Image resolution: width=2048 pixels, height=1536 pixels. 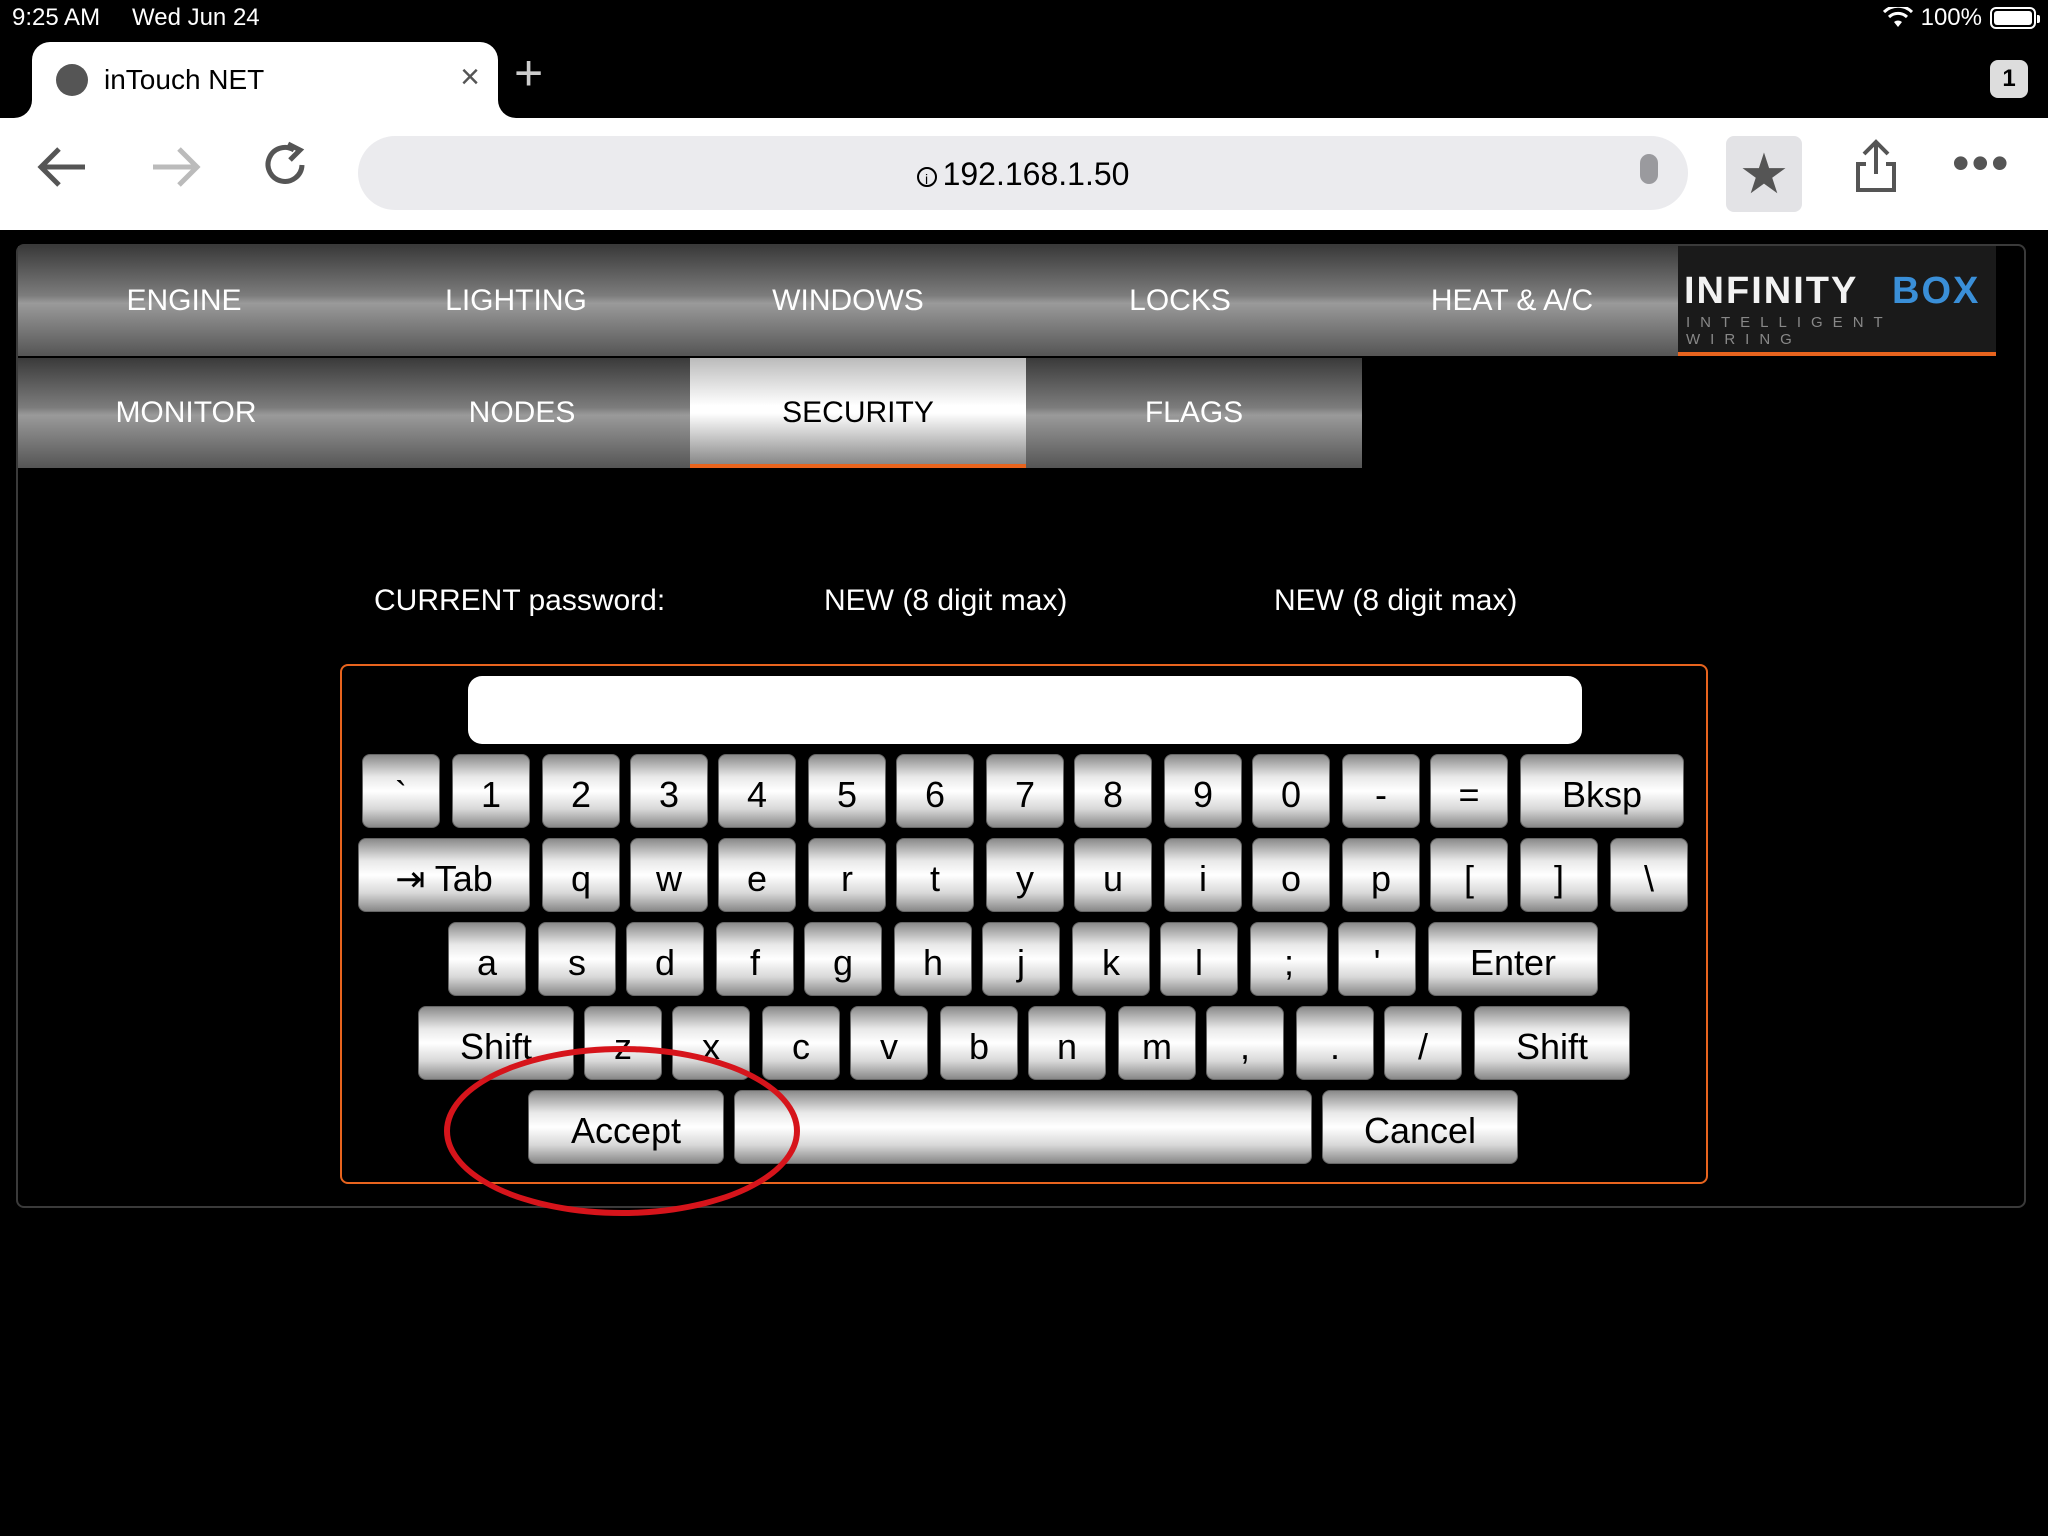 I want to click on current-password-label: CURRENT password:, so click(x=520, y=600).